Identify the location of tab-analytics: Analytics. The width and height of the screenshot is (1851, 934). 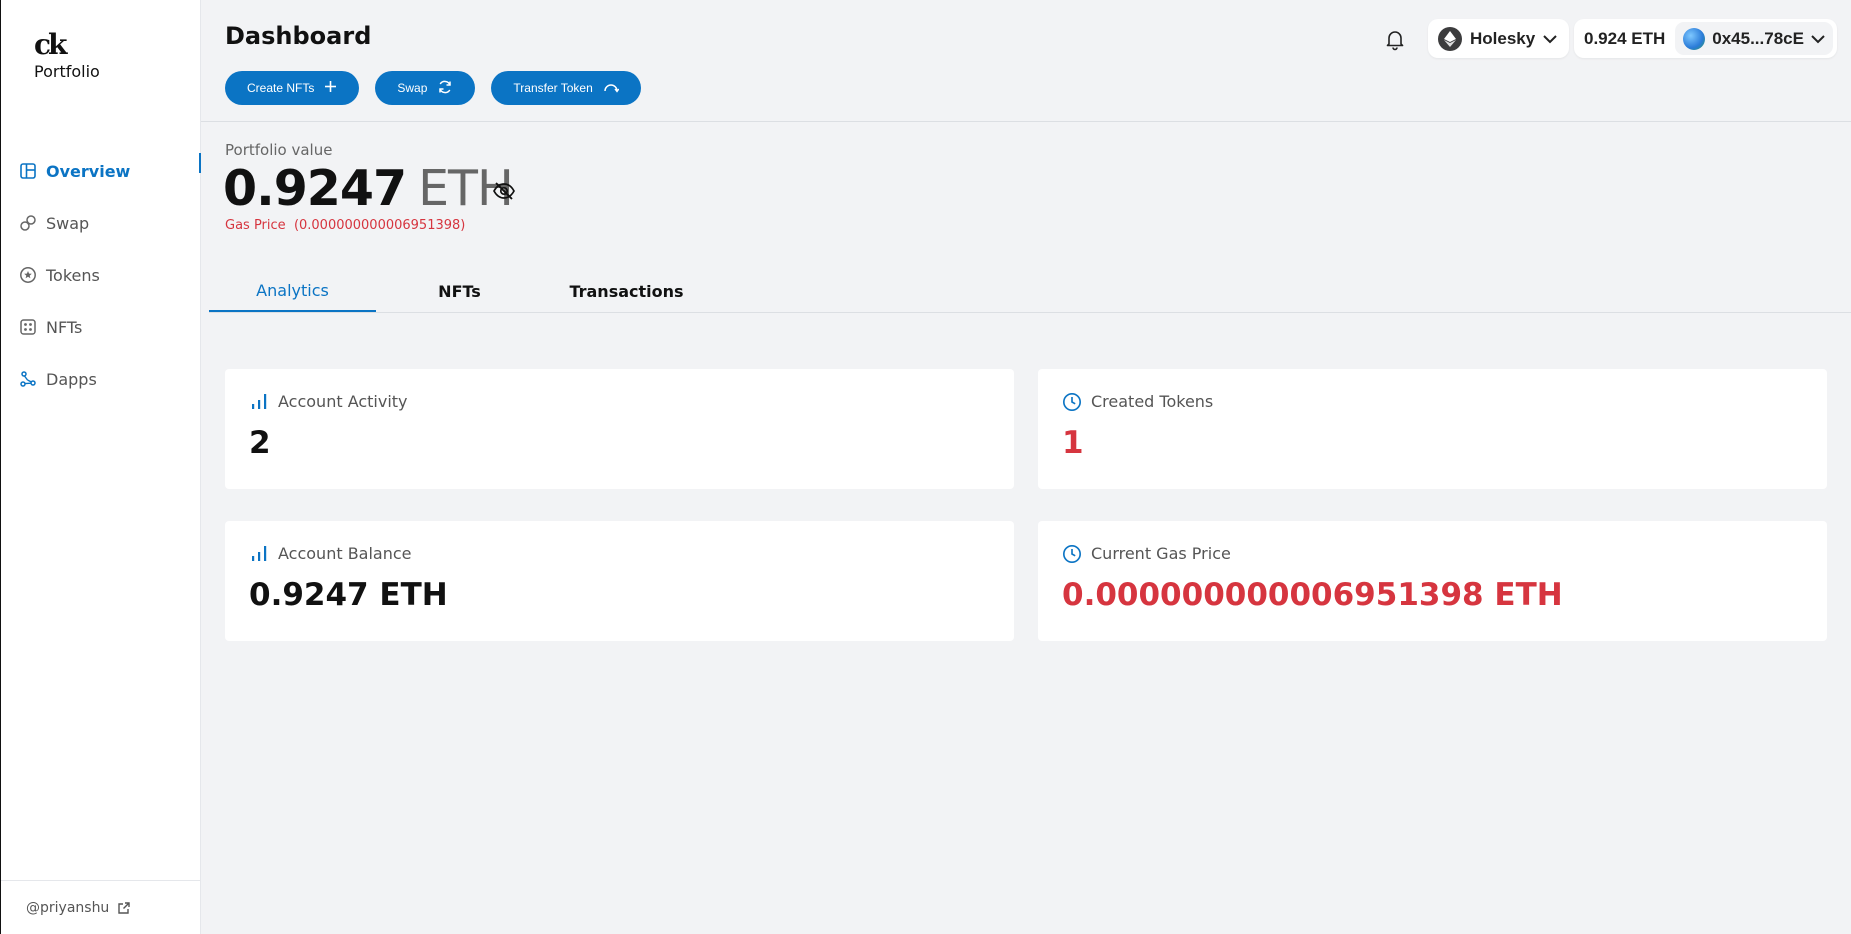
(292, 291).